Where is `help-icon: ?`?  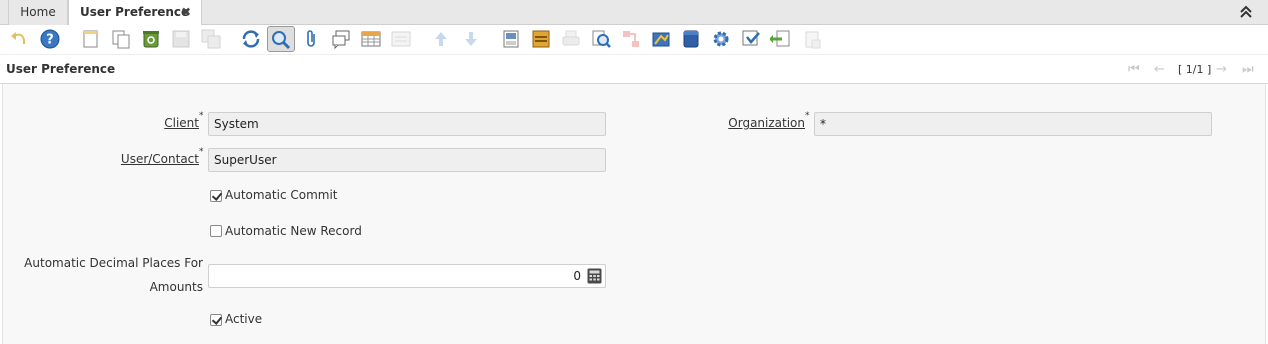 help-icon: ? is located at coordinates (50, 39).